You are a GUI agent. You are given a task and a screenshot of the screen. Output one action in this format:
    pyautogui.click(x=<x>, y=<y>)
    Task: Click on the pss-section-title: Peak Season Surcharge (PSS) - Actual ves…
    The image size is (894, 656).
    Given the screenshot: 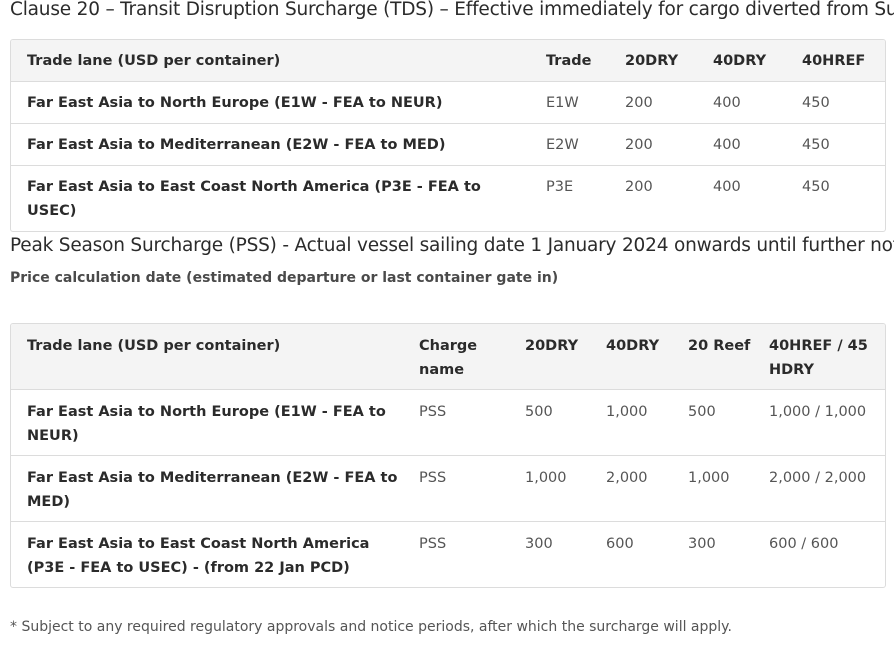 What is the action you would take?
    pyautogui.click(x=452, y=245)
    